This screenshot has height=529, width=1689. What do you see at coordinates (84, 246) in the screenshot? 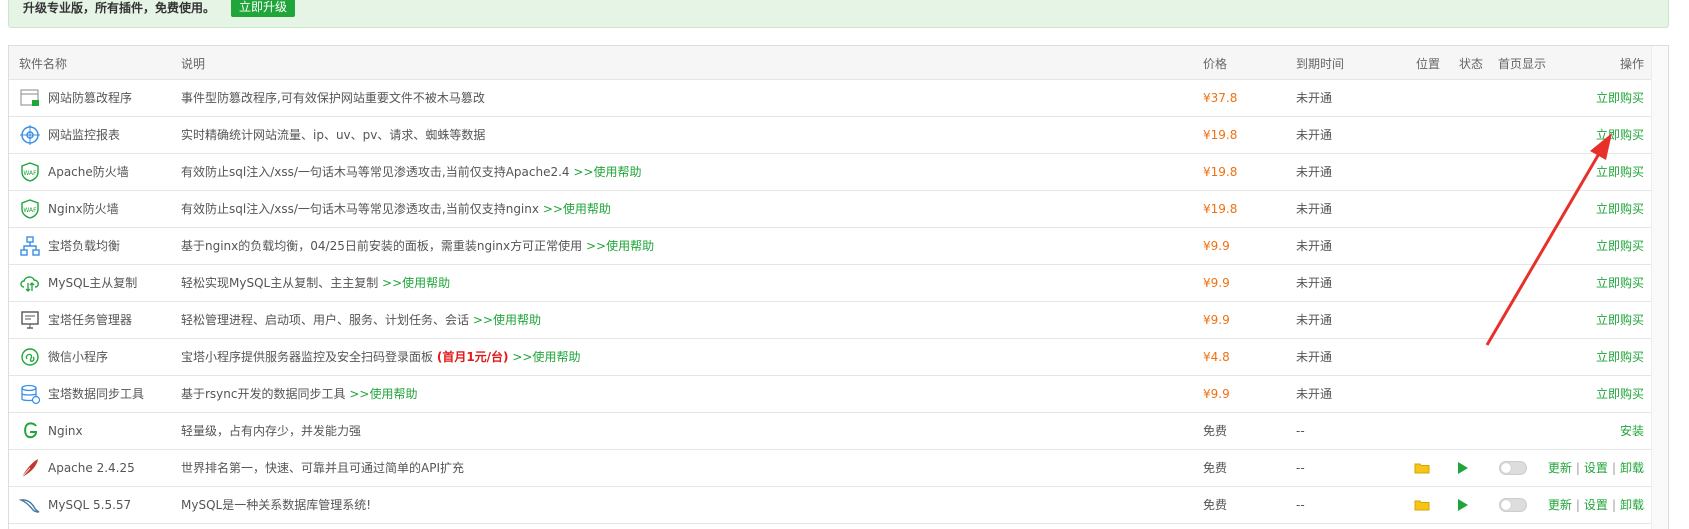
I see `software-name: 宝塔负载均衡` at bounding box center [84, 246].